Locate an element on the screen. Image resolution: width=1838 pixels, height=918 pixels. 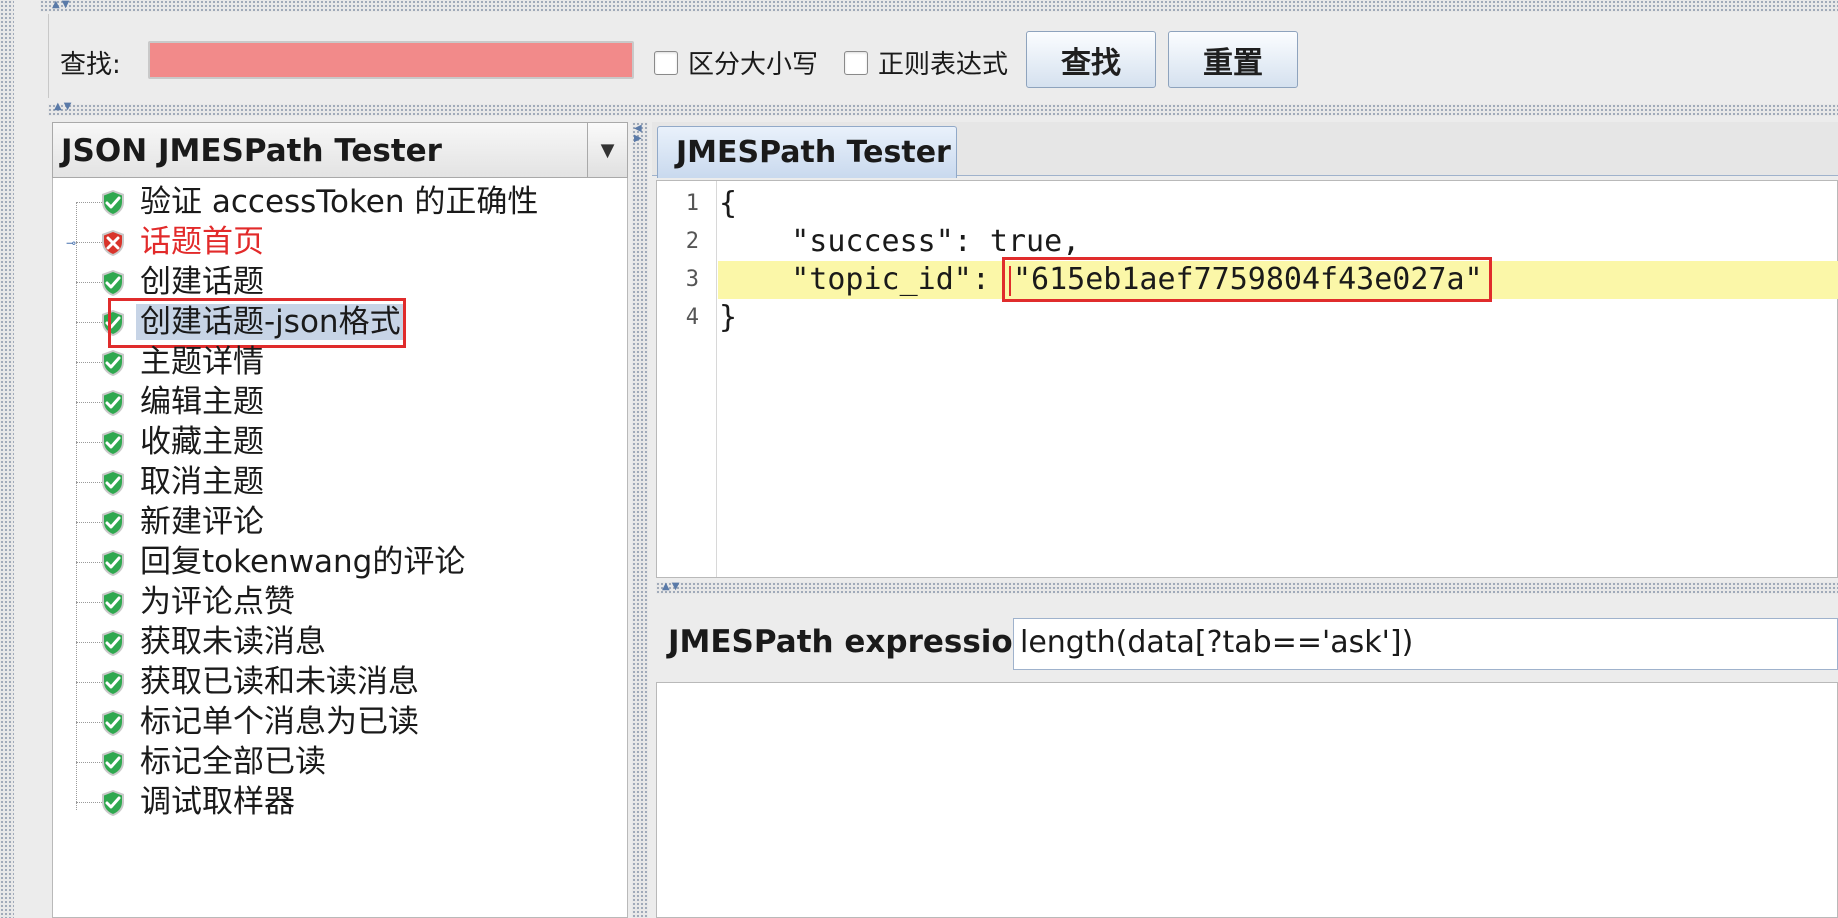
pane-splitter is located at coordinates (640, 520).